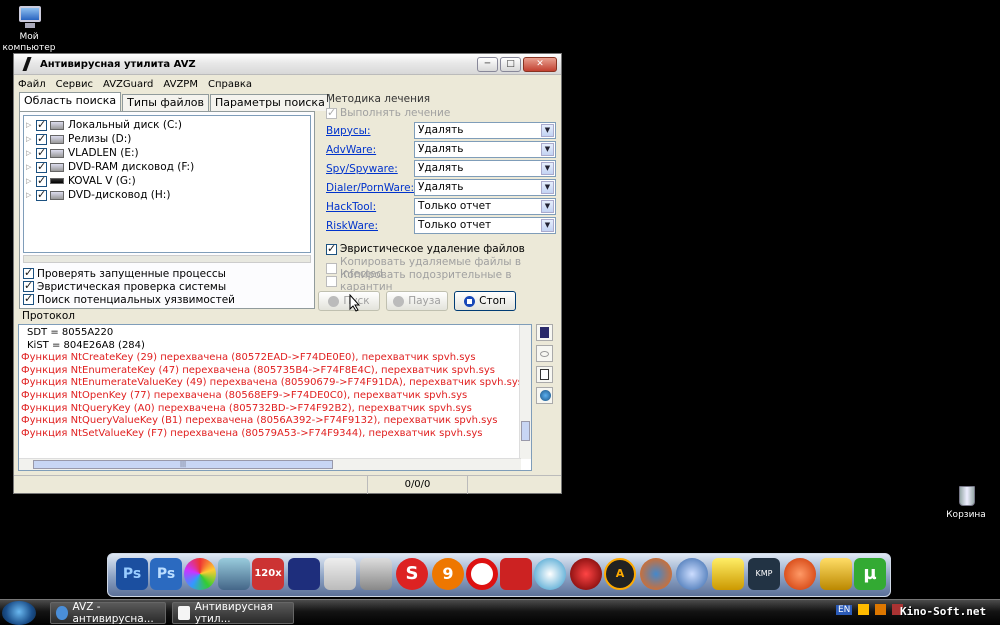 The height and width of the screenshot is (625, 1000). What do you see at coordinates (516, 574) in the screenshot?
I see `winamp-icon` at bounding box center [516, 574].